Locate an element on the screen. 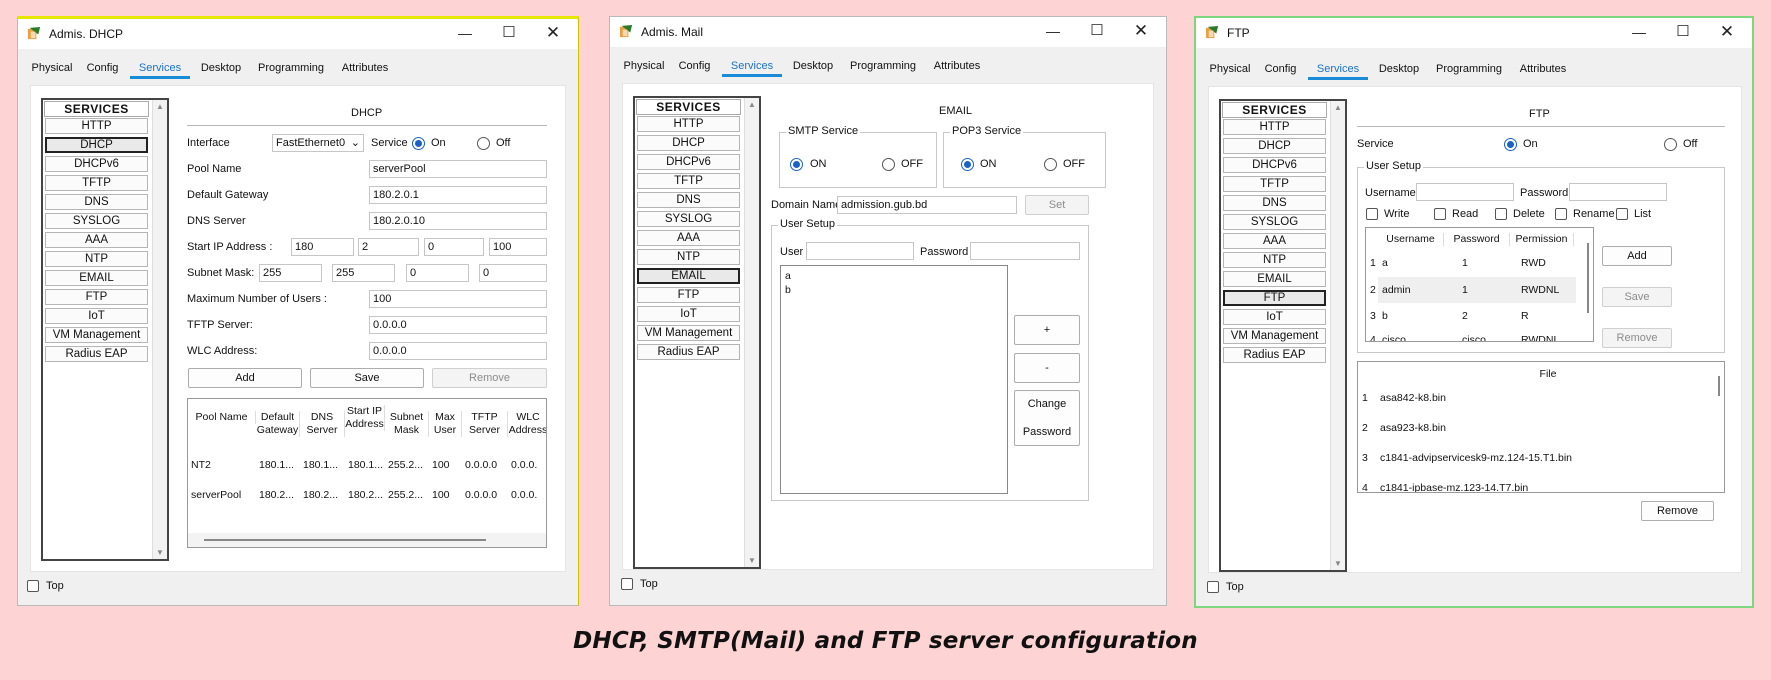  start-ip-octet-1: 180 is located at coordinates (322, 247).